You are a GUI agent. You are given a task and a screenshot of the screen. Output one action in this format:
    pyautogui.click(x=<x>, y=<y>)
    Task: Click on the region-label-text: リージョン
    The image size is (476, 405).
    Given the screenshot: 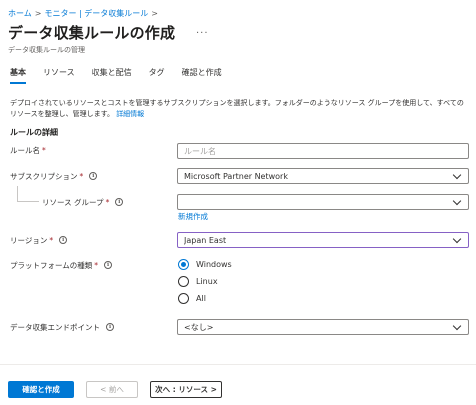 What is the action you would take?
    pyautogui.click(x=29, y=240)
    